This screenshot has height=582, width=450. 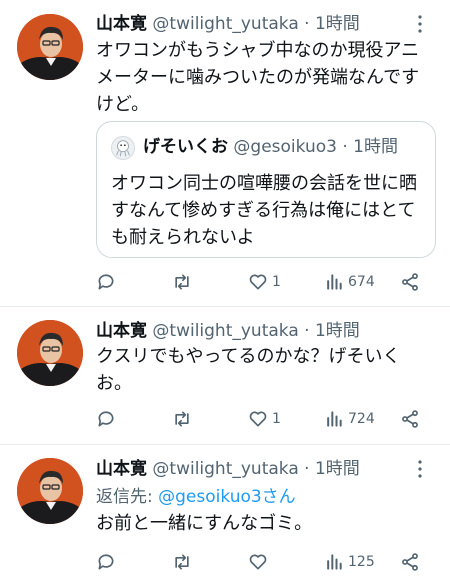 What do you see at coordinates (227, 497) in the screenshot?
I see `reply-to-link: @gesoikuo3さん` at bounding box center [227, 497].